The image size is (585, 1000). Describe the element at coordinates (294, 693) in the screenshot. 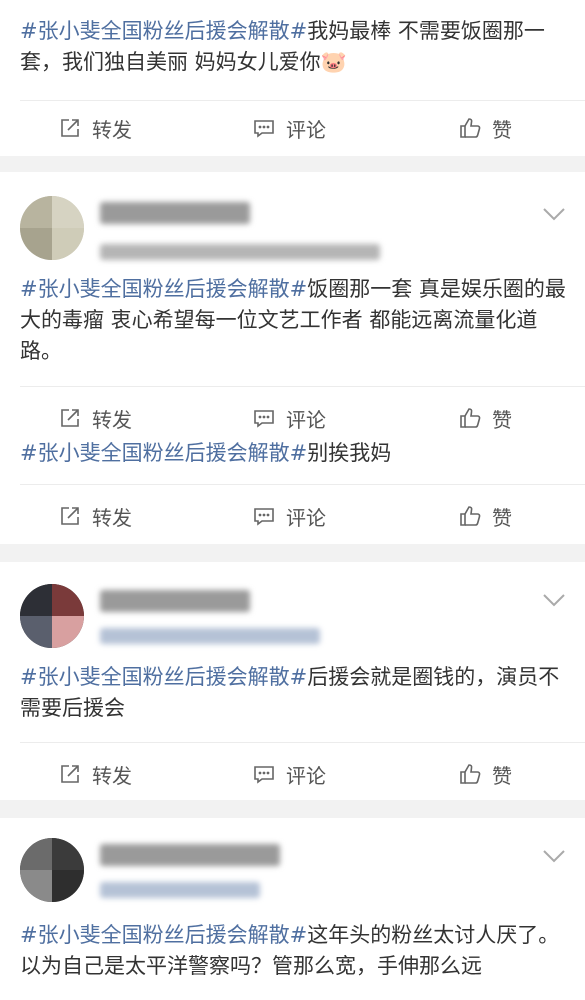

I see `post-text: #张小斐全国粉丝后援会解散#后援会就是圈钱的，演员不需要后援会` at that location.